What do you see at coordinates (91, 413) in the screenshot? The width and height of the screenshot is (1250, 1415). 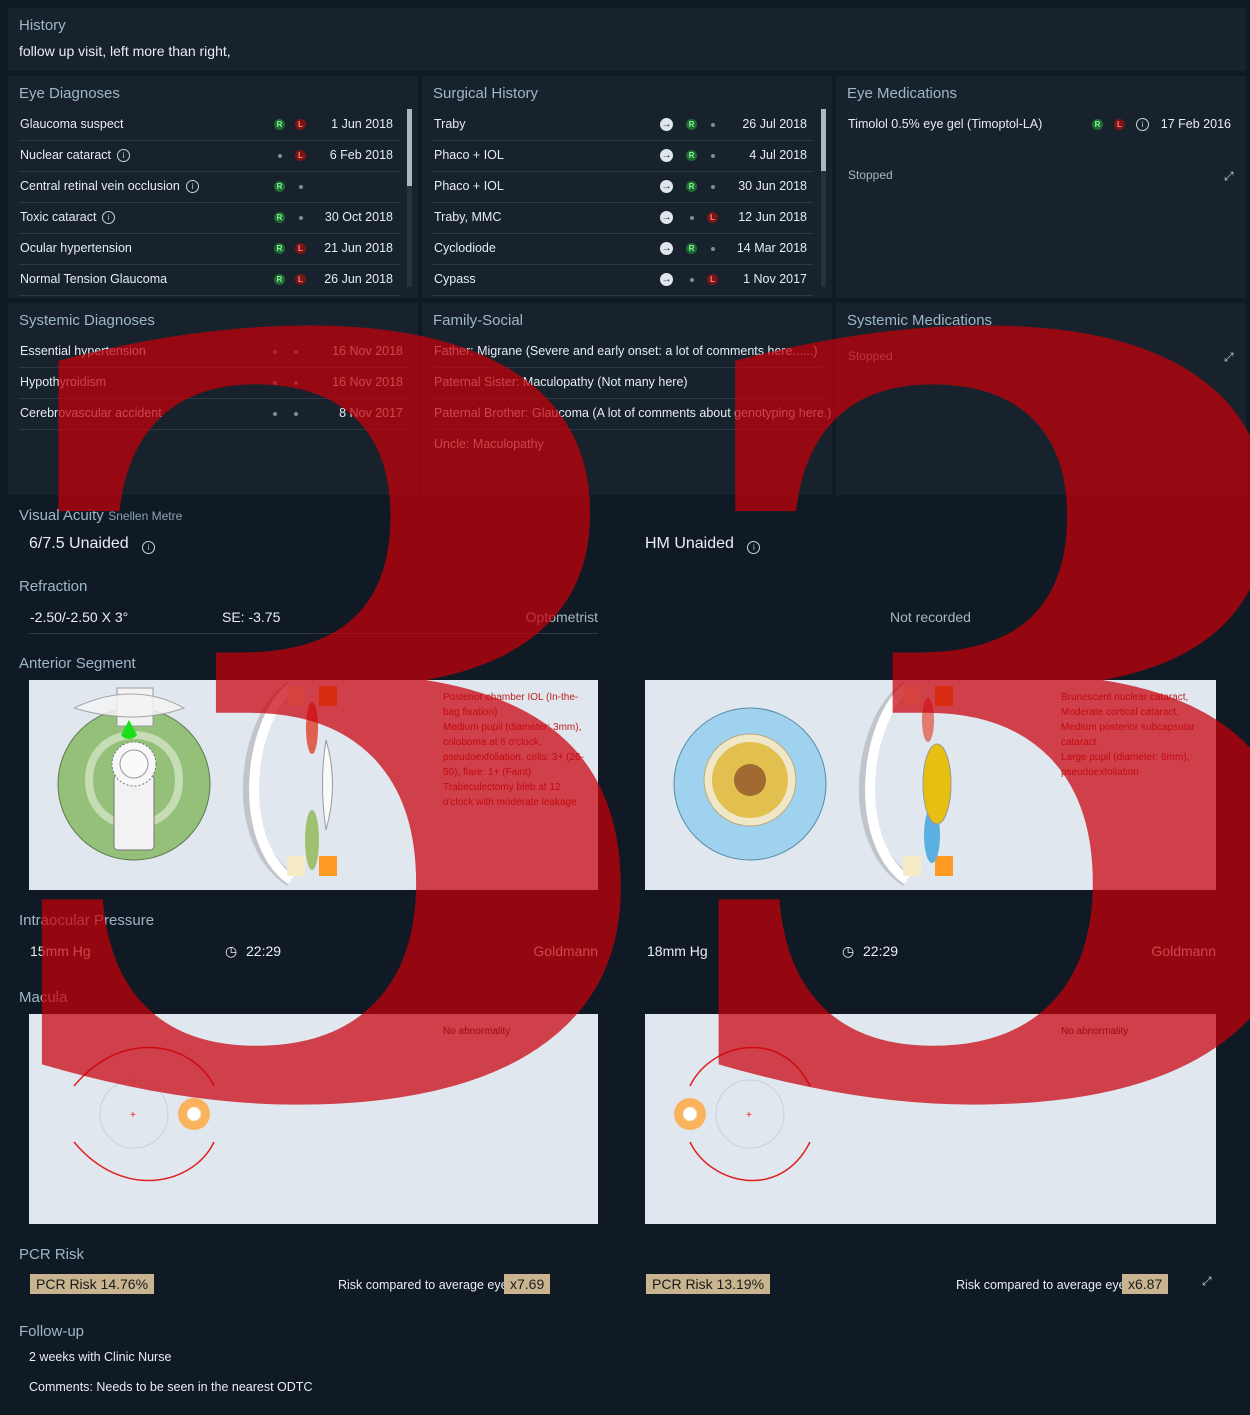 I see `systemic-diagnosis-label: Cerebrovascular accident` at bounding box center [91, 413].